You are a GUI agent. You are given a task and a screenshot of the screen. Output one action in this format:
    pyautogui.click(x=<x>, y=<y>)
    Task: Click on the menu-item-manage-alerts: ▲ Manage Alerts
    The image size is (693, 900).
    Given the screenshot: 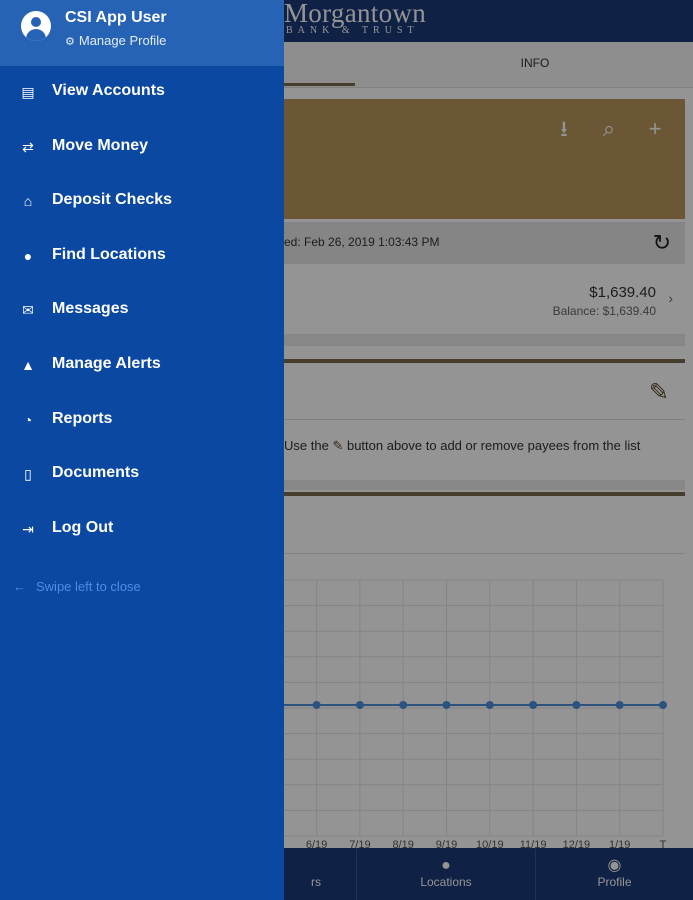 What is the action you would take?
    pyautogui.click(x=142, y=366)
    